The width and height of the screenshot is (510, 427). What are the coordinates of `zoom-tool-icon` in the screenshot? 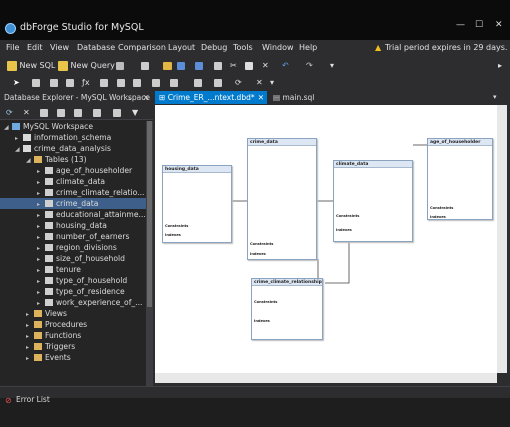 It's located at (156, 82).